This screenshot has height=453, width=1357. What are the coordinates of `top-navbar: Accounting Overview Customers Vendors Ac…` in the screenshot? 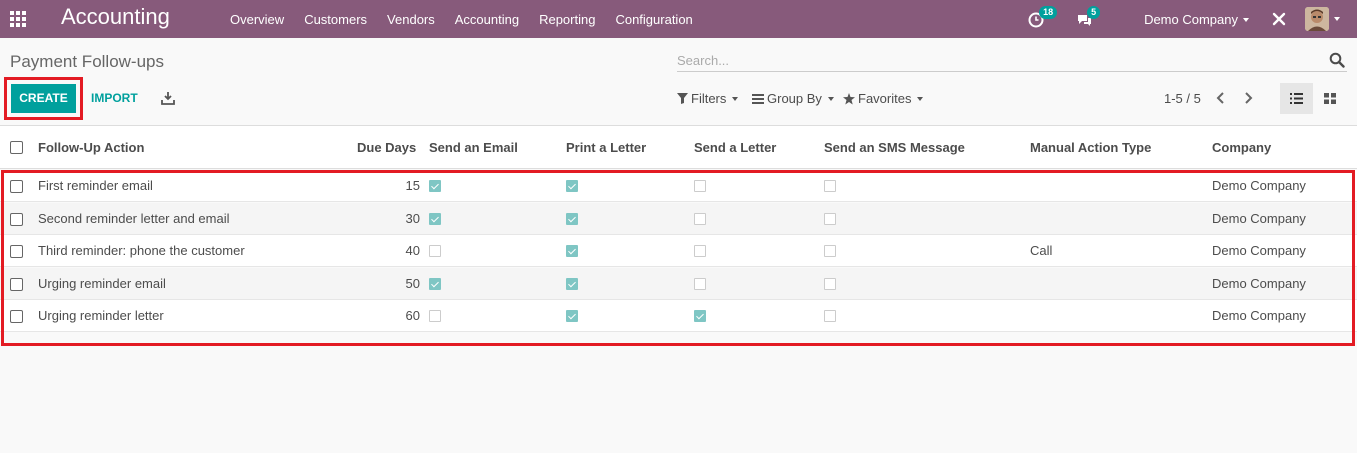 It's located at (678, 19).